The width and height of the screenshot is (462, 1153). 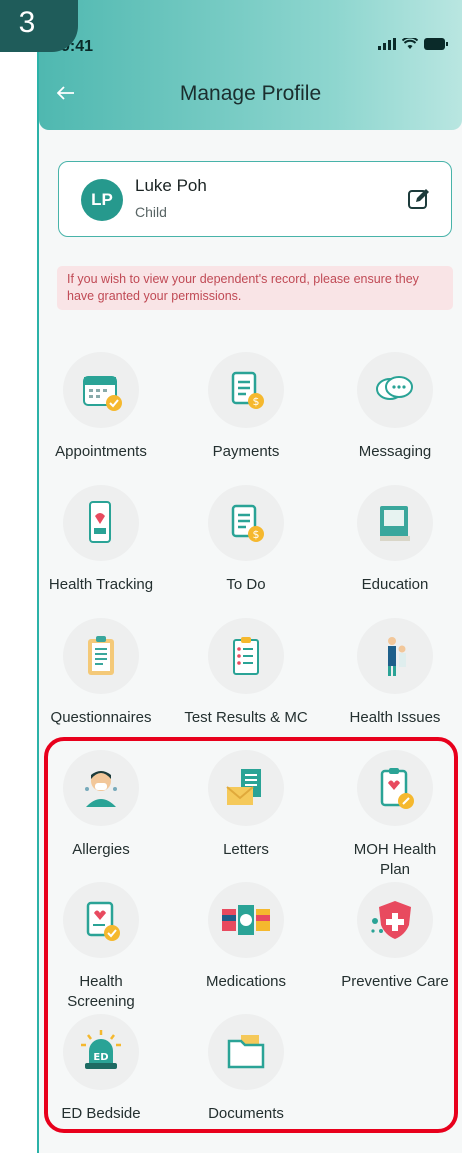 I want to click on signal-icon, so click(x=387, y=44).